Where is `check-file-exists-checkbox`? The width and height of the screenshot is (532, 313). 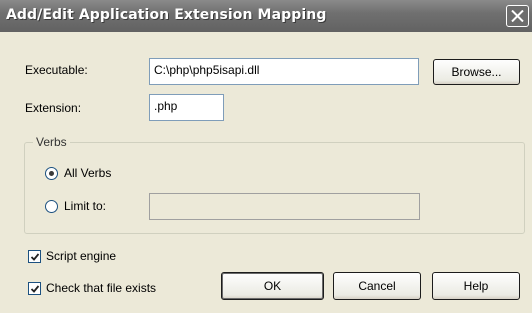
check-file-exists-checkbox is located at coordinates (34, 288).